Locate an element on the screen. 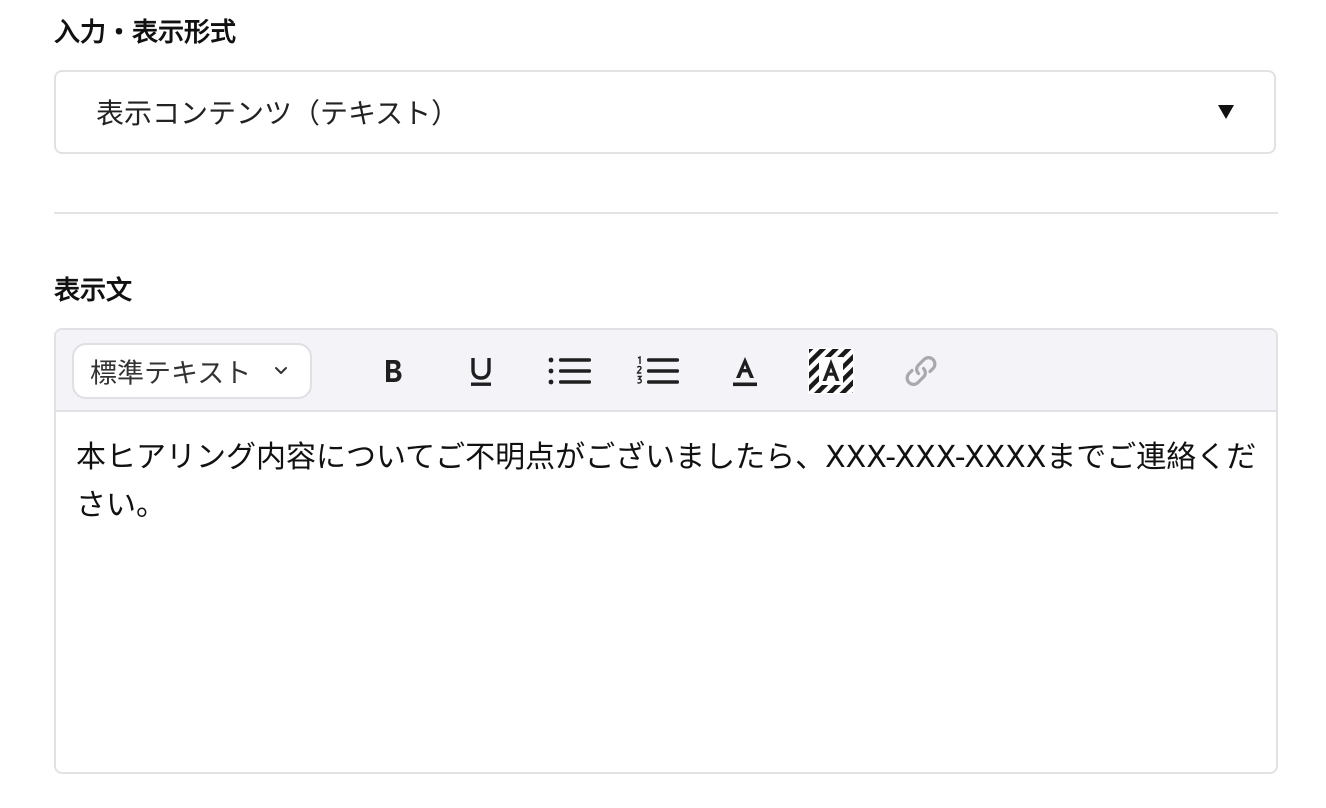  bulleted-list-button is located at coordinates (569, 371).